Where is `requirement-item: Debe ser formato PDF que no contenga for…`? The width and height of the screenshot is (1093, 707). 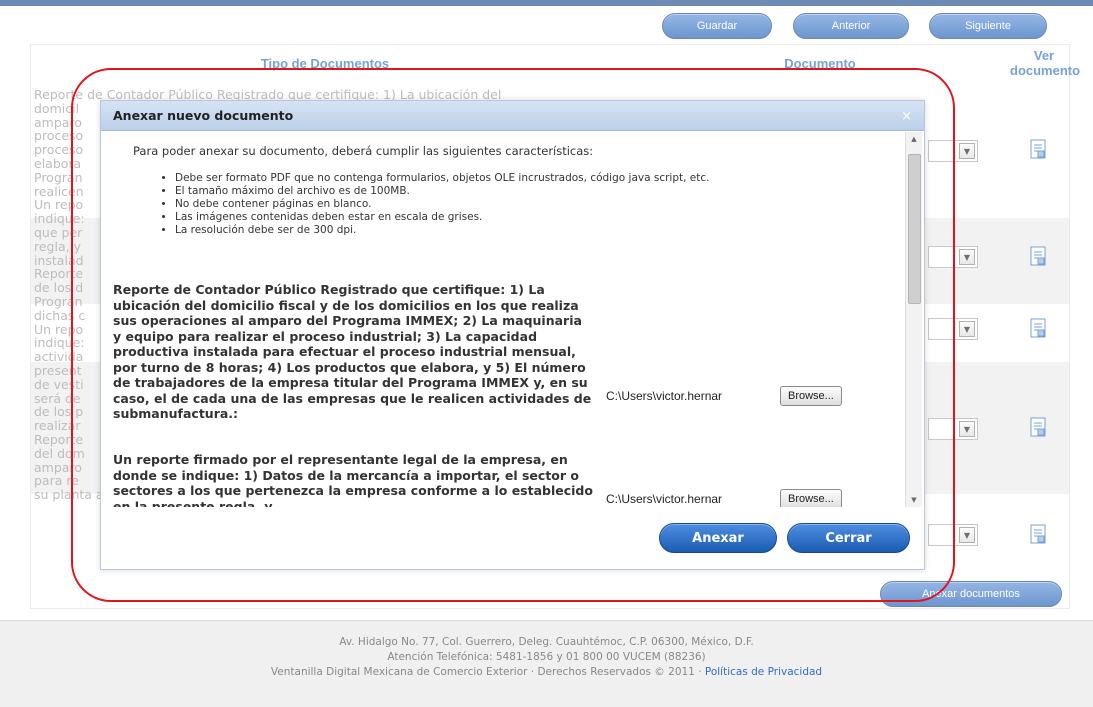 requirement-item: Debe ser formato PDF que no contenga for… is located at coordinates (529, 178).